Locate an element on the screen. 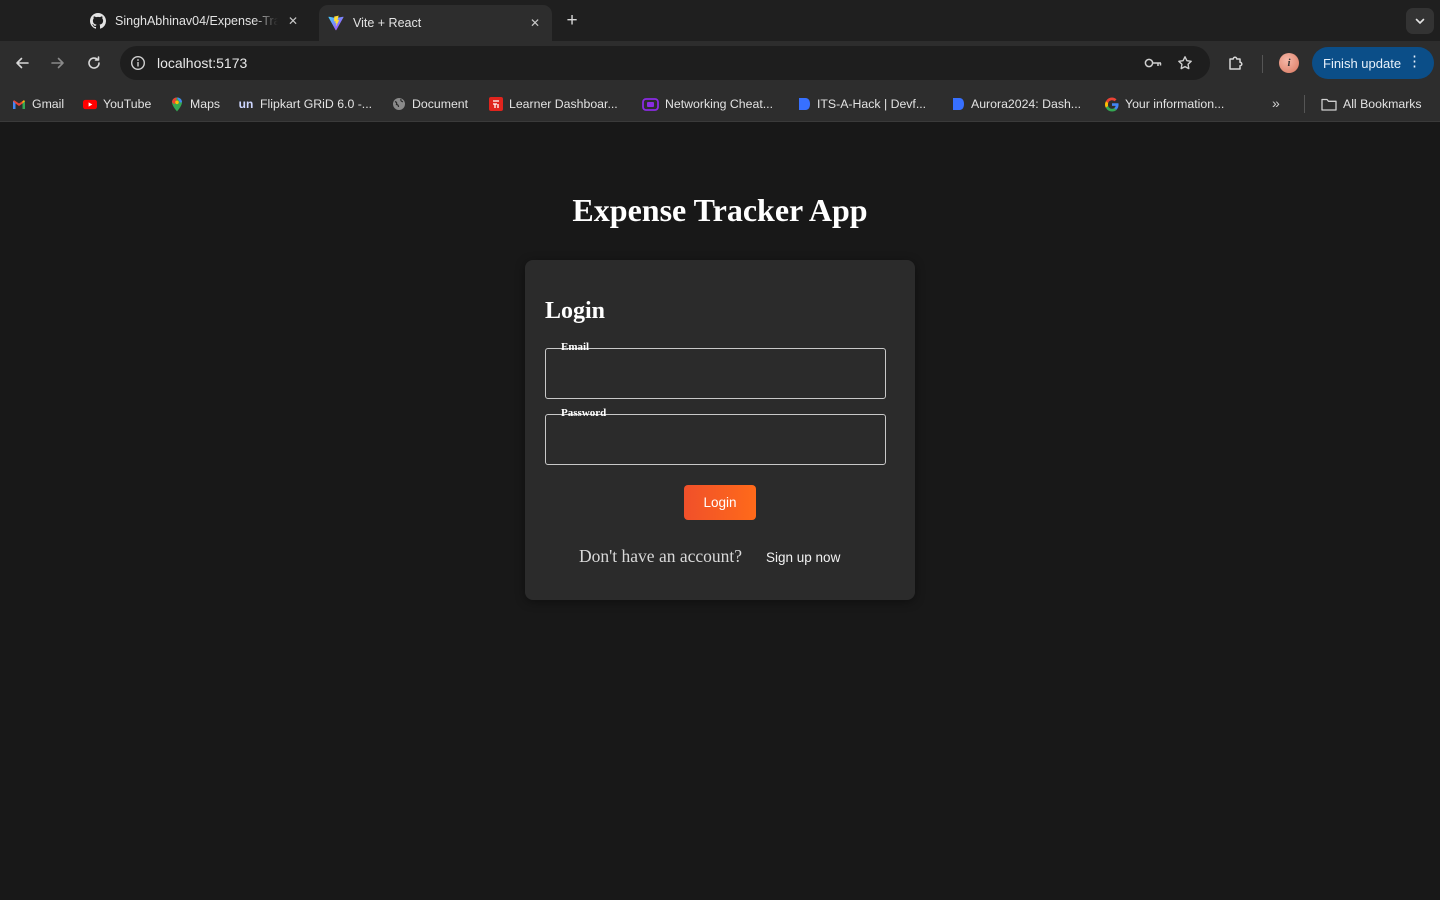  tab-vite-react: Vite + React ✕ is located at coordinates (435, 23).